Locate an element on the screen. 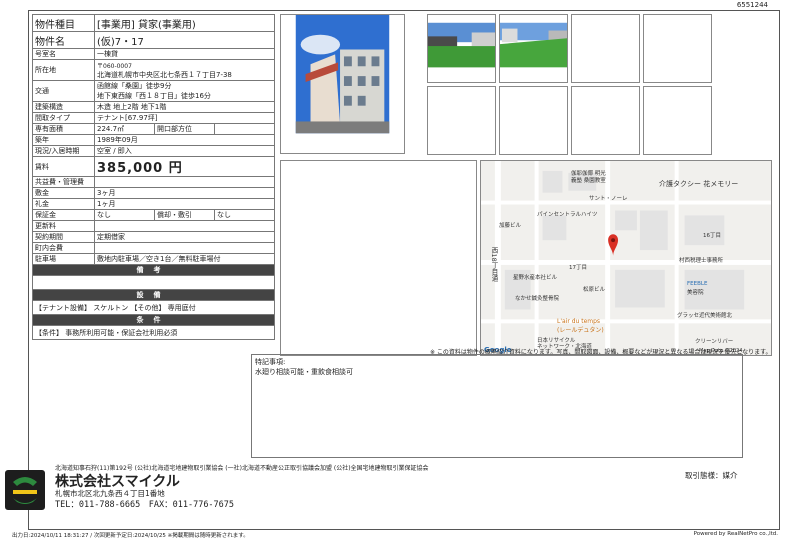 This screenshot has width=800, height=540. row-name: 物件名 (仮)7・17 is located at coordinates (153, 40).